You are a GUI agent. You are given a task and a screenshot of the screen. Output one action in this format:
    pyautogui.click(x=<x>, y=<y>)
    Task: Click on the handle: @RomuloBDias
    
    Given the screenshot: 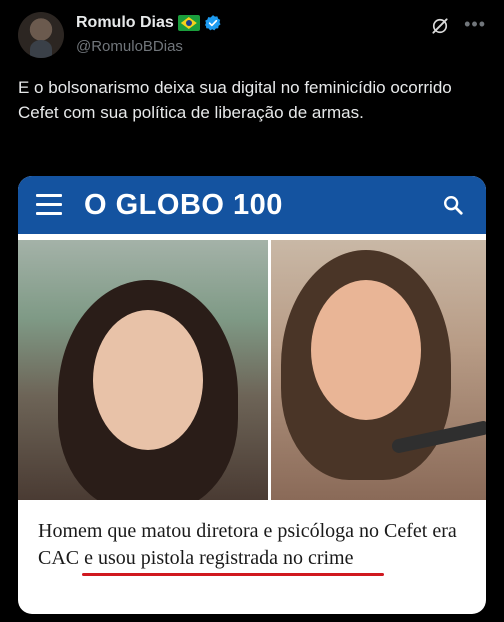 What is the action you would take?
    pyautogui.click(x=129, y=46)
    